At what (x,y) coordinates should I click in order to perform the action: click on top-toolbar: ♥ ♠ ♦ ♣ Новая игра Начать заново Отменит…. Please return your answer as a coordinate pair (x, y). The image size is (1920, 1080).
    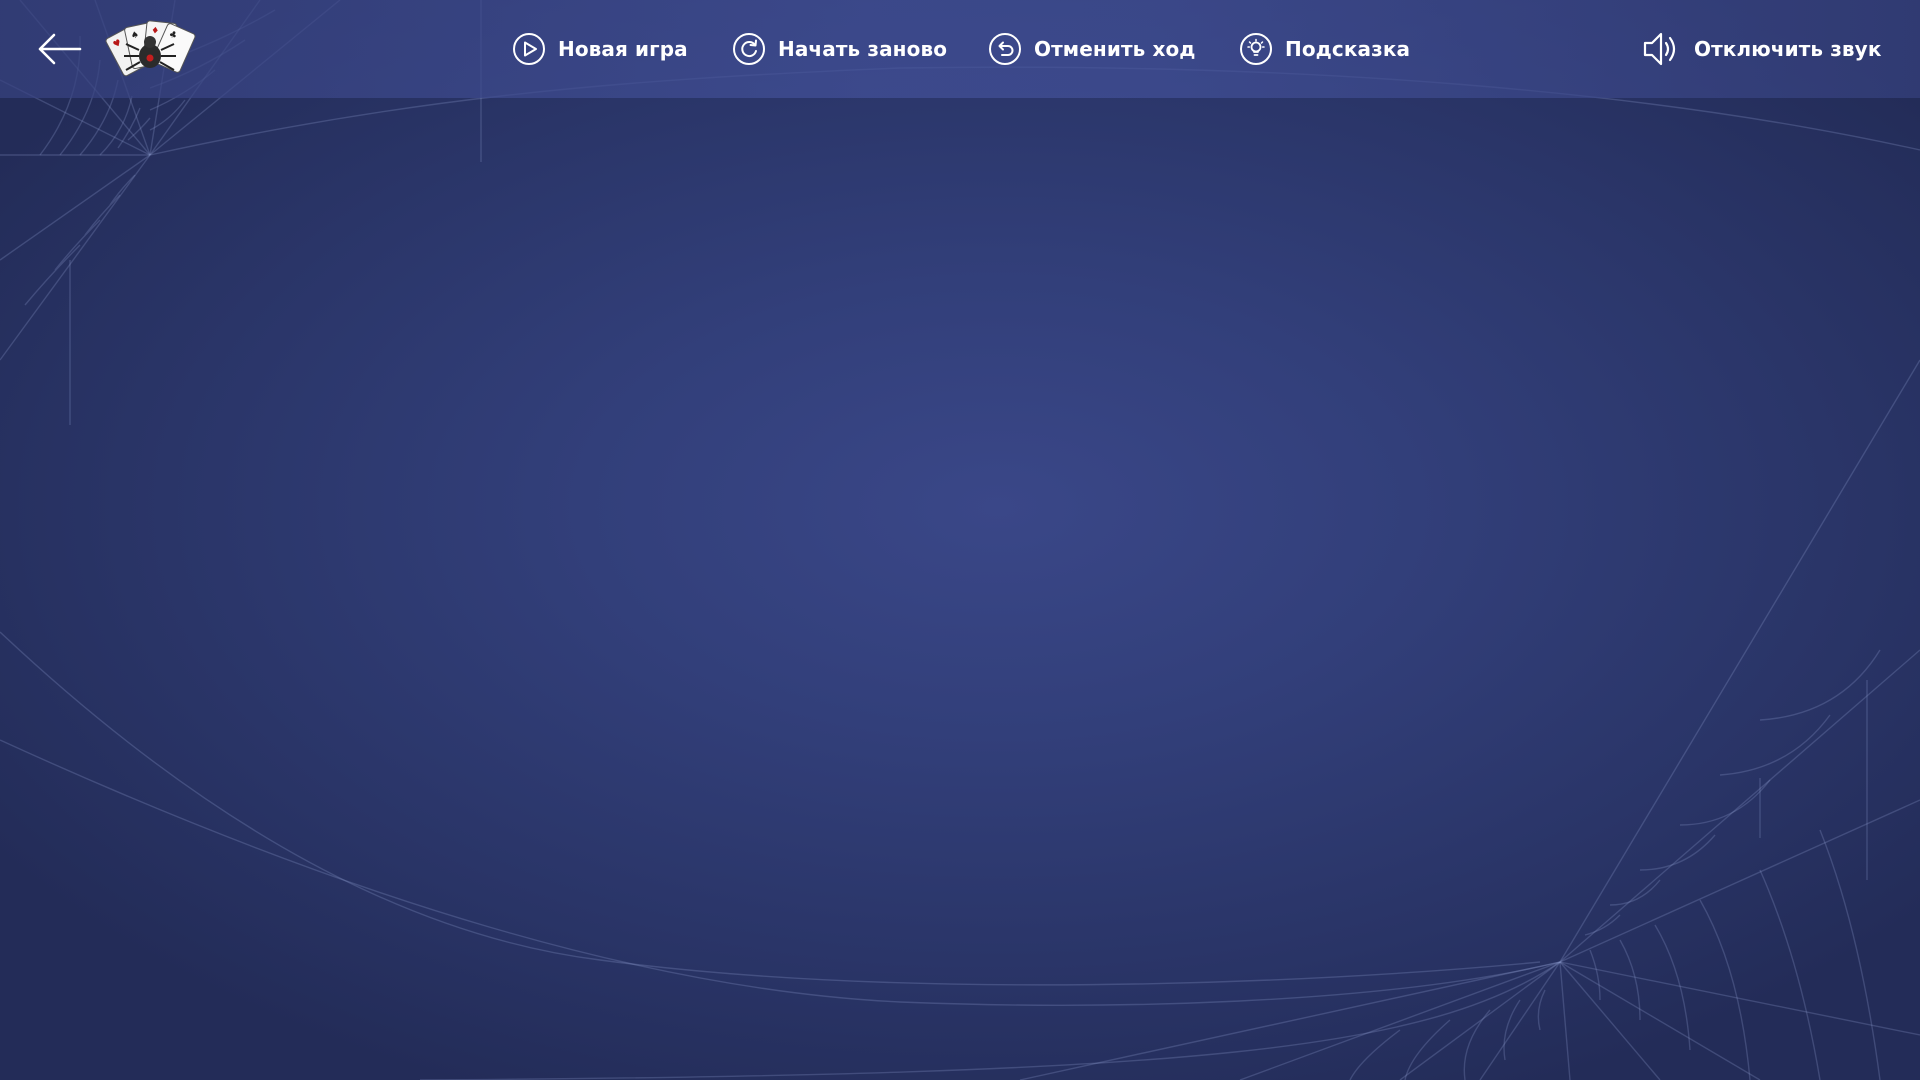
    Looking at the image, I should click on (960, 49).